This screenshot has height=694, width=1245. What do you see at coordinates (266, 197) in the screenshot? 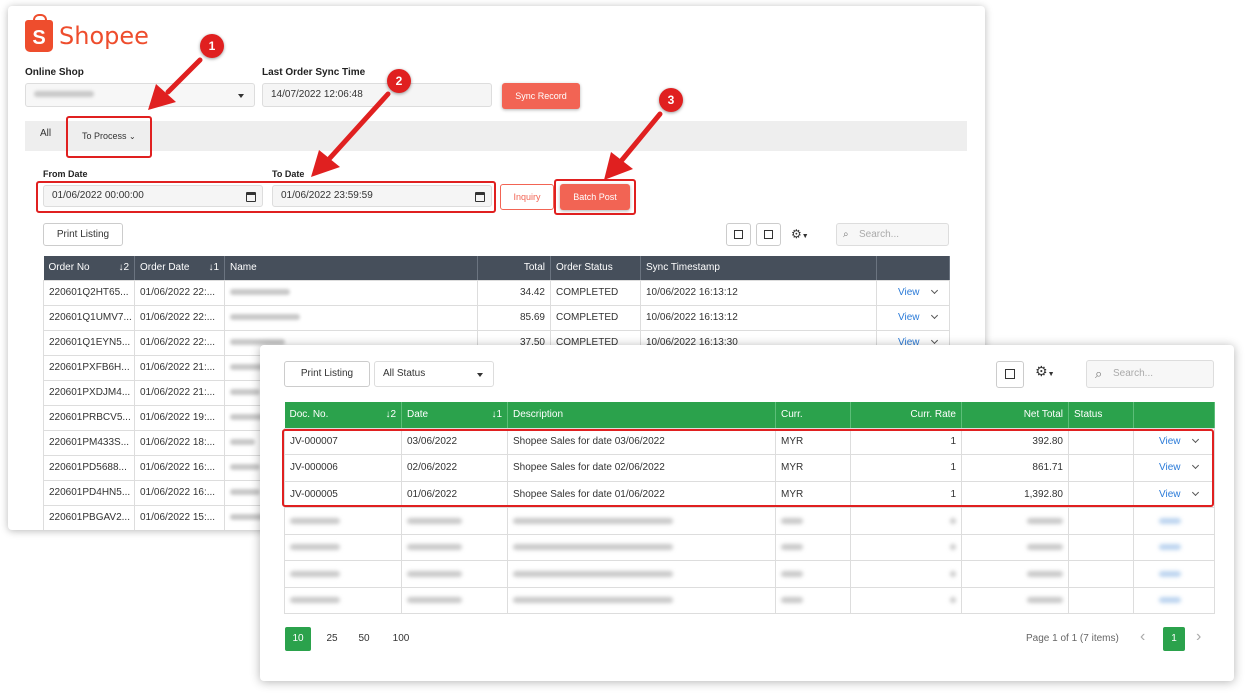
I see `highlight-date-range` at bounding box center [266, 197].